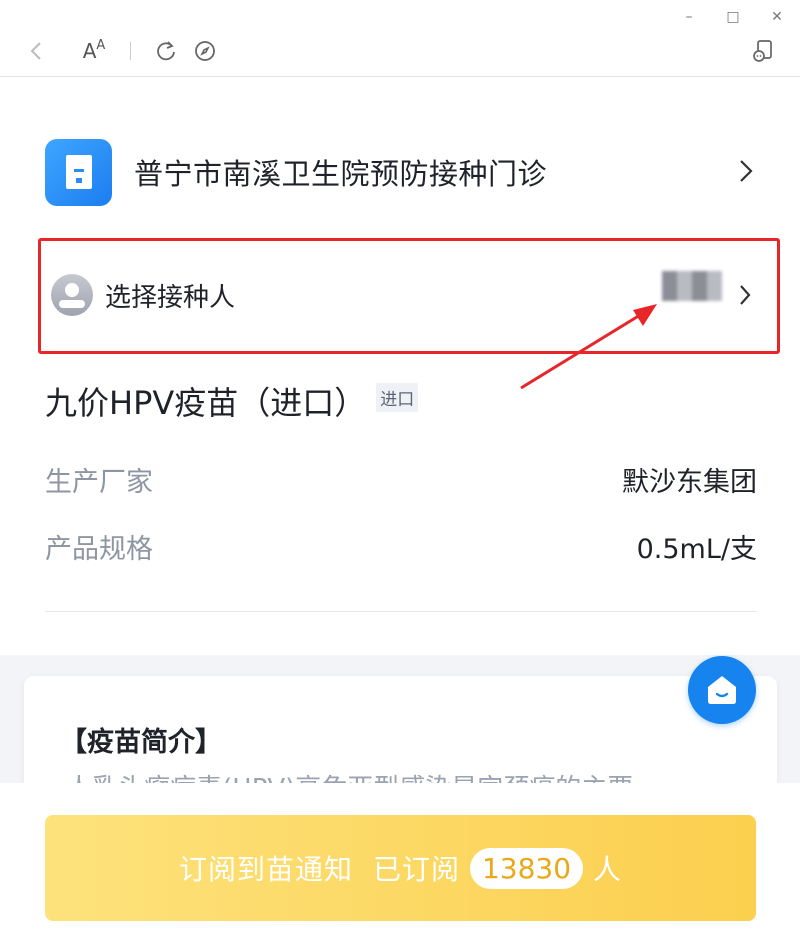 The width and height of the screenshot is (800, 951). What do you see at coordinates (400, 736) in the screenshot?
I see `vaccine-intro-card: 【疫苗简介】 人乳头瘤病毒(HPV)高危亚型感染是宫颈癌的主要` at bounding box center [400, 736].